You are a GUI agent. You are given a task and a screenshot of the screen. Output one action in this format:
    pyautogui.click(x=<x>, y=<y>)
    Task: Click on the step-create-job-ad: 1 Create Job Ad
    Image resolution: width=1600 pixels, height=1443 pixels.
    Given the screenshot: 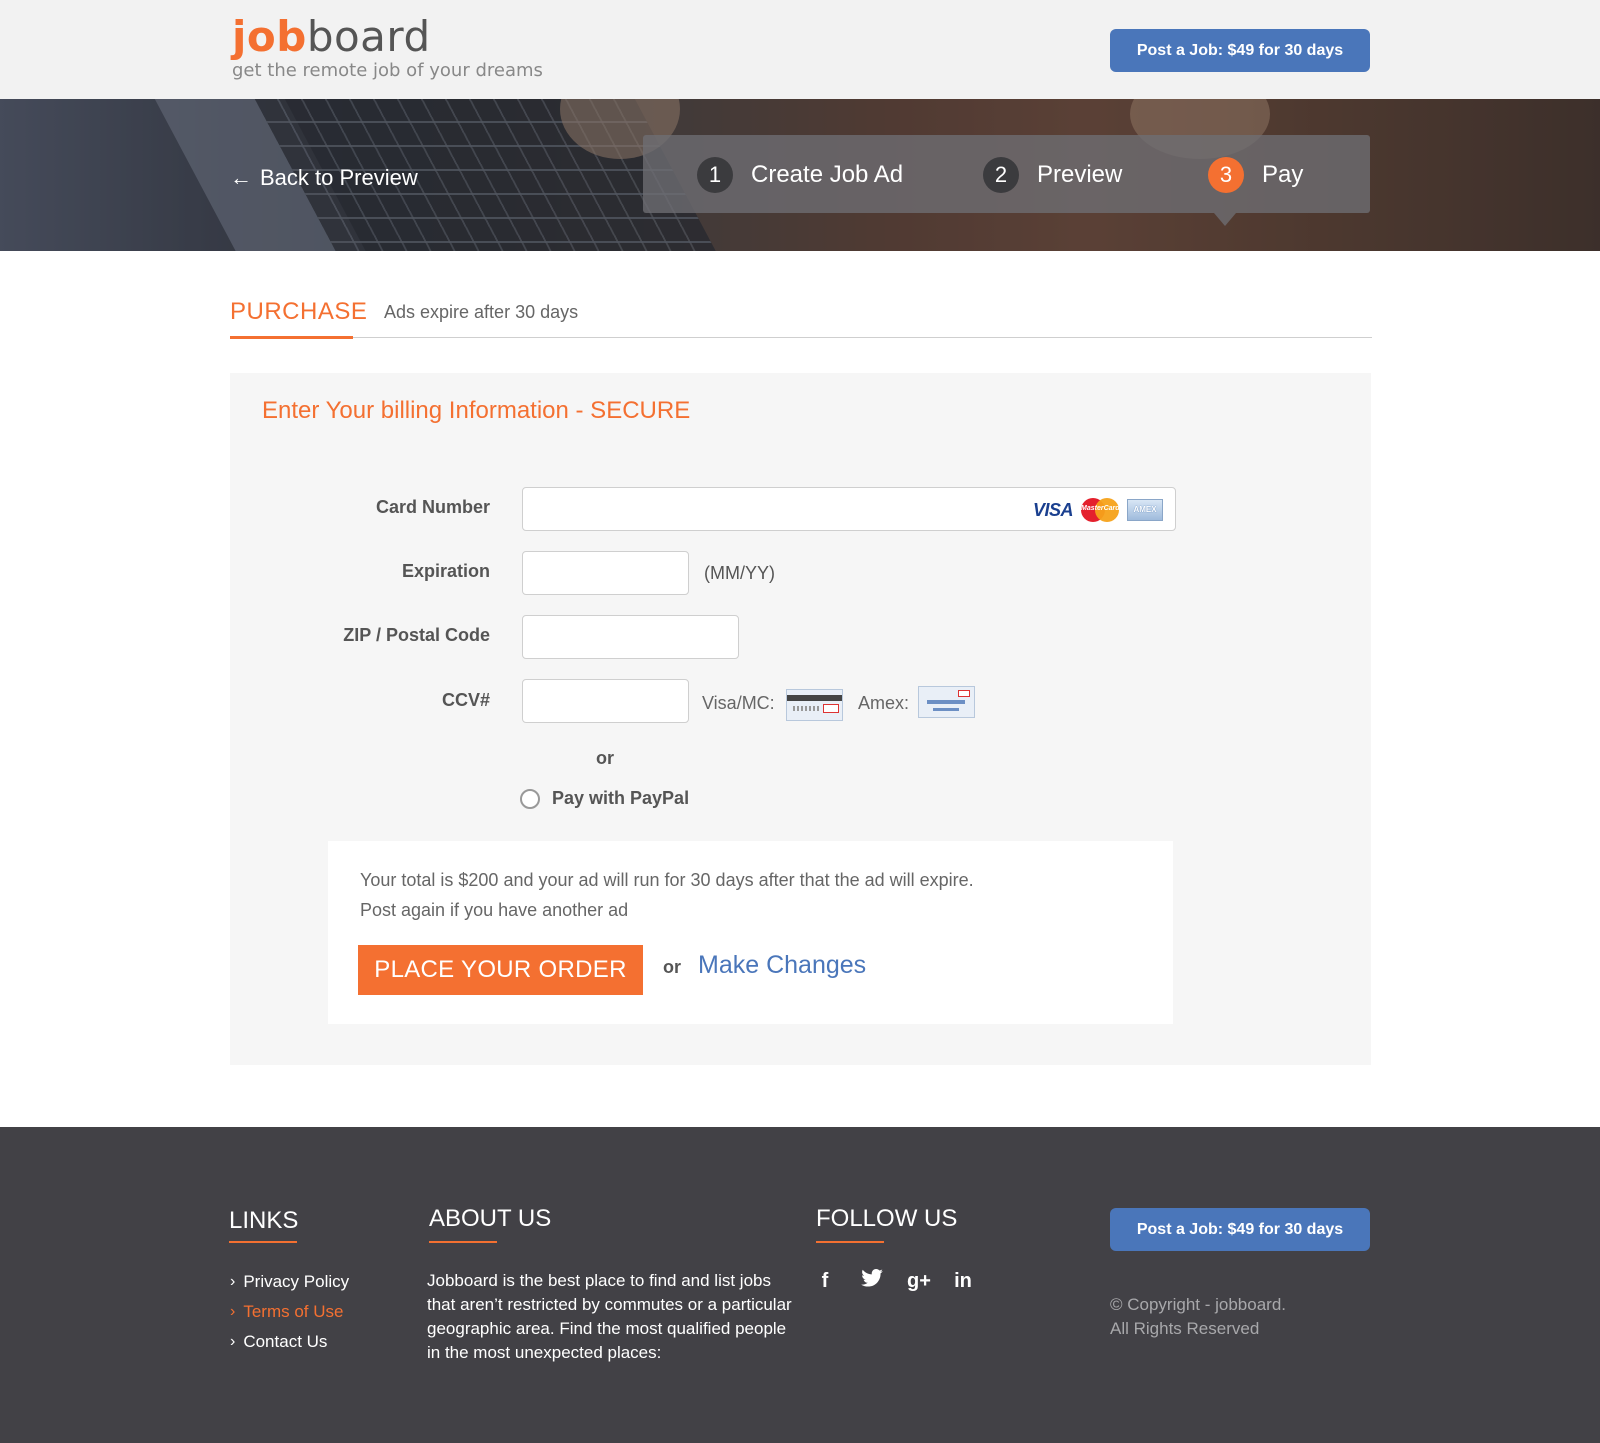 What is the action you would take?
    pyautogui.click(x=800, y=175)
    